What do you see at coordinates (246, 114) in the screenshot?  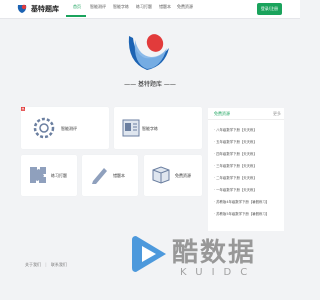 I see `panel-header: 免费资源 更多` at bounding box center [246, 114].